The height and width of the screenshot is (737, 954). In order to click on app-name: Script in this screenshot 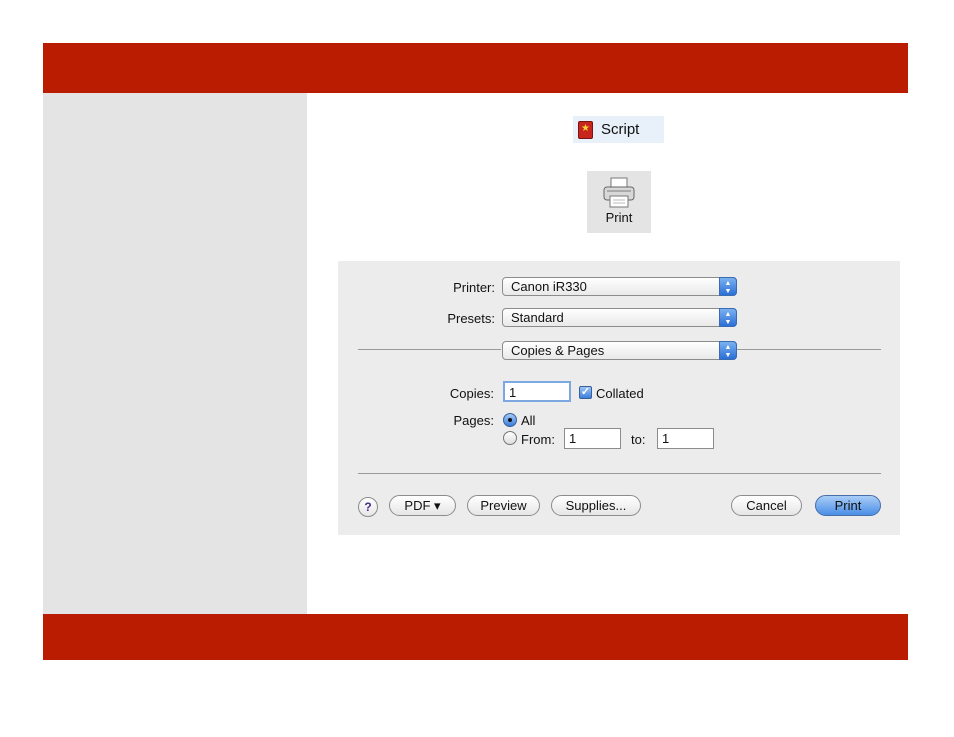, I will do `click(620, 129)`.